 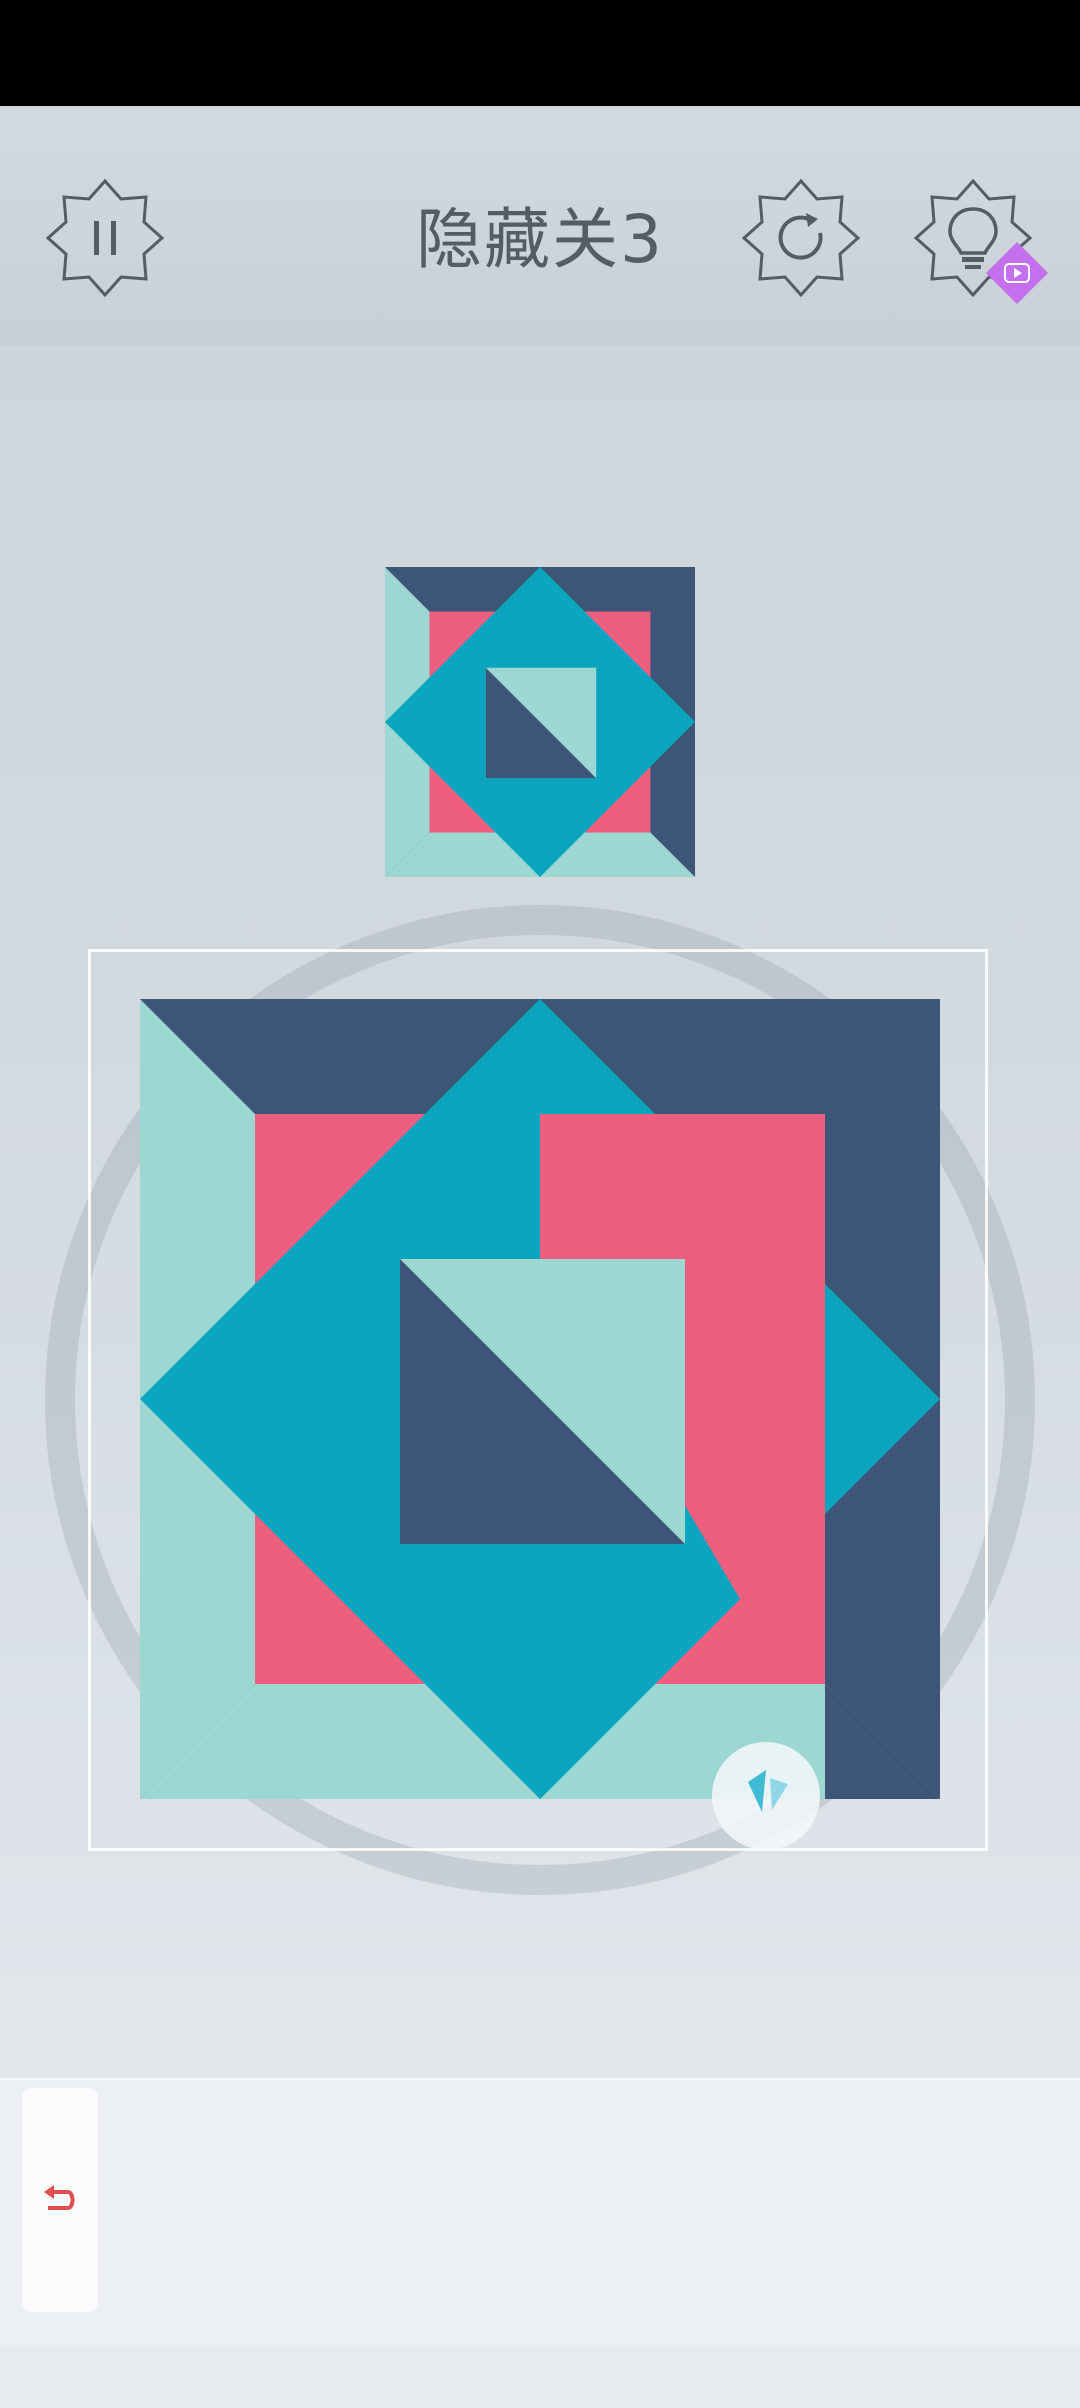 What do you see at coordinates (540, 2212) in the screenshot?
I see `piece-tray` at bounding box center [540, 2212].